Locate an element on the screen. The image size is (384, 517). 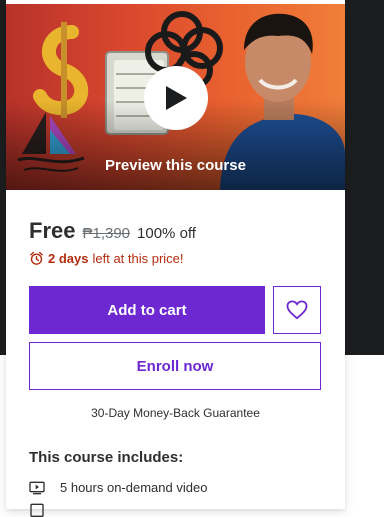
price-row: Free ₱1,390 100% off is located at coordinates (112, 231).